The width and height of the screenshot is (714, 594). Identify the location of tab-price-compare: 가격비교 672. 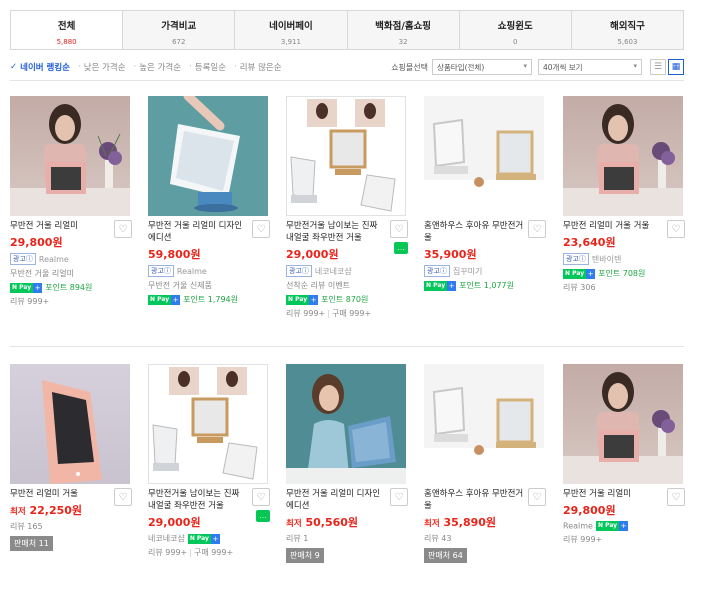
(178, 30).